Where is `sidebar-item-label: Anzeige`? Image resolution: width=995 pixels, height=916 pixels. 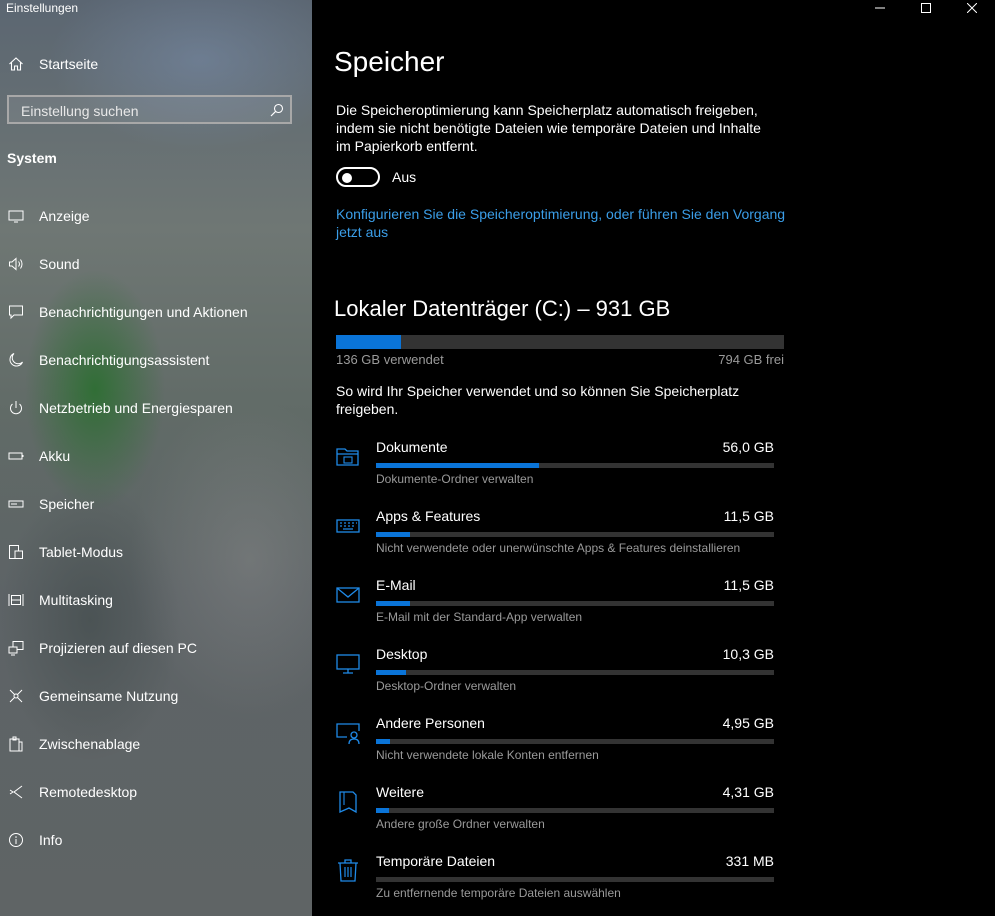 sidebar-item-label: Anzeige is located at coordinates (64, 216).